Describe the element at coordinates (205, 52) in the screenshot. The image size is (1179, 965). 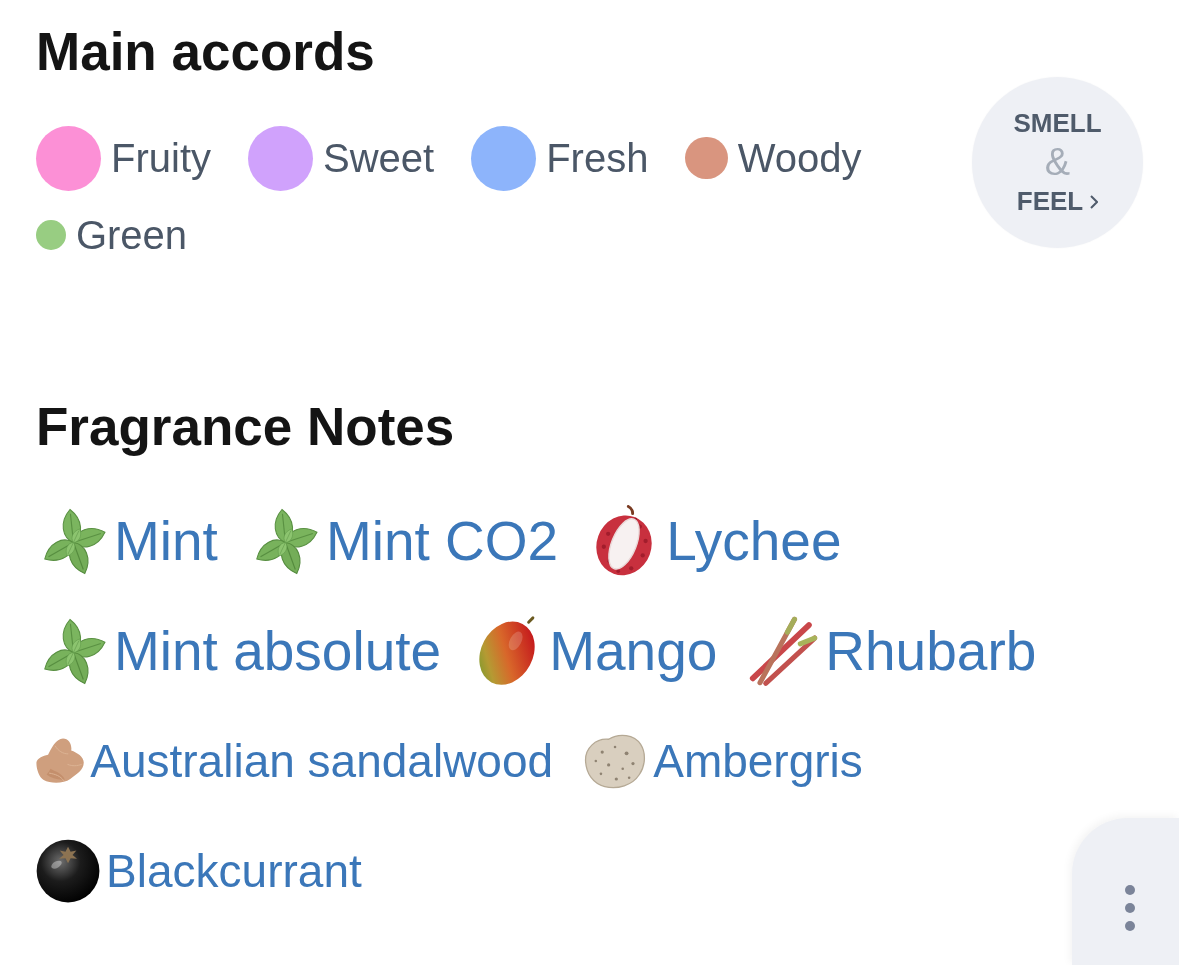
I see `section-heading: Main accords` at that location.